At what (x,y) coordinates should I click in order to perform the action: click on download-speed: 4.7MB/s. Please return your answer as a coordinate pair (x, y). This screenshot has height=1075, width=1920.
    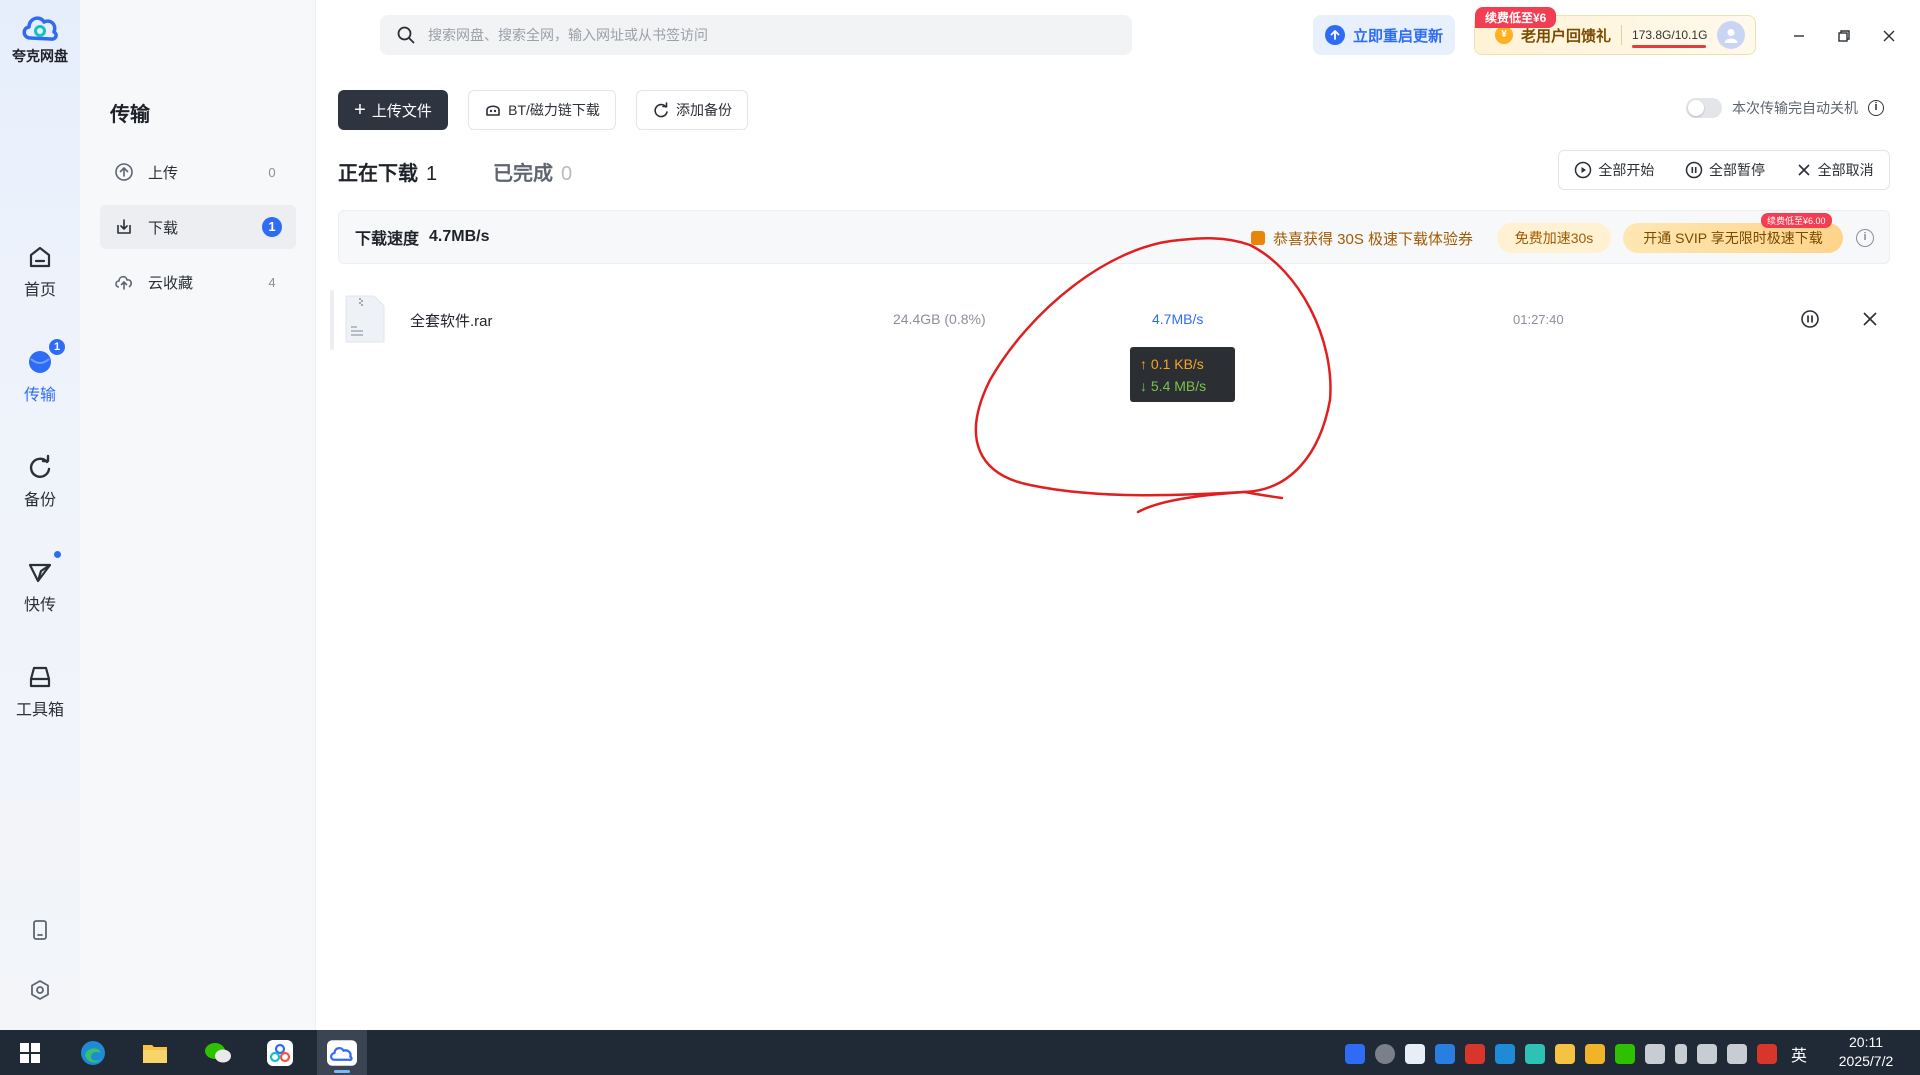
    Looking at the image, I should click on (1177, 319).